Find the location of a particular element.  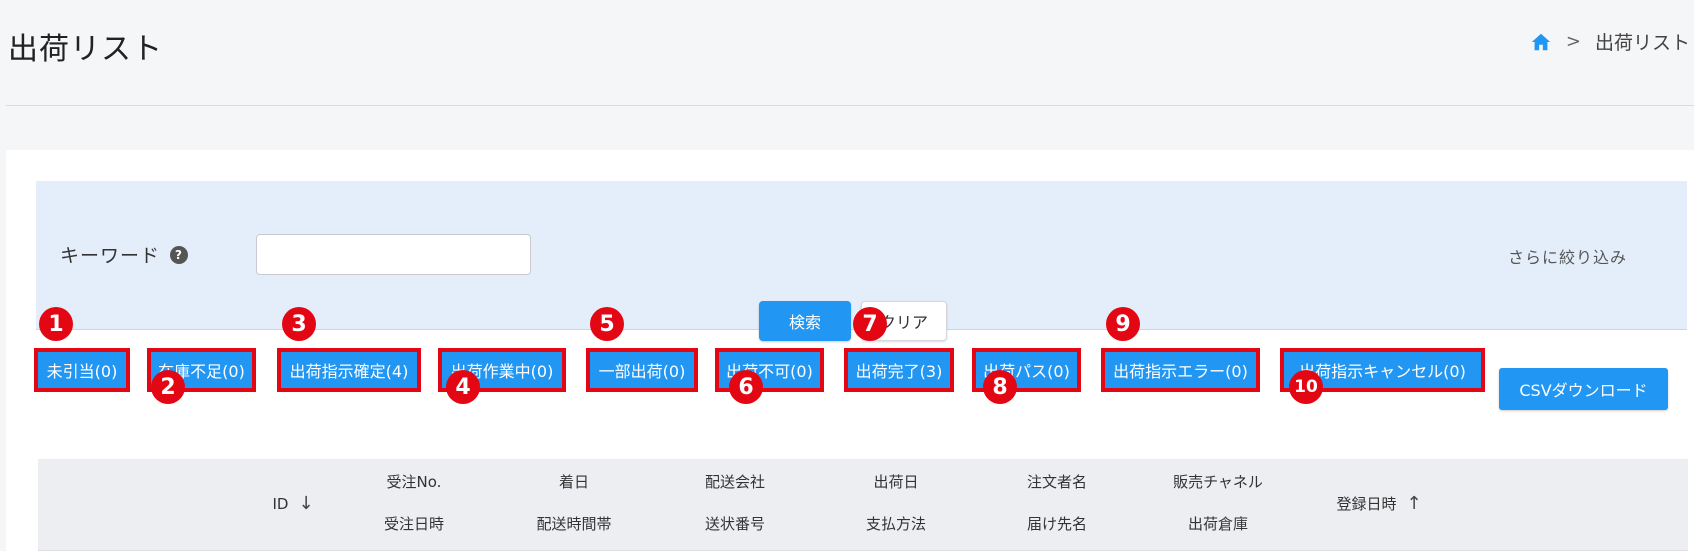

column-header-order-no: 受注No. is located at coordinates (414, 481).